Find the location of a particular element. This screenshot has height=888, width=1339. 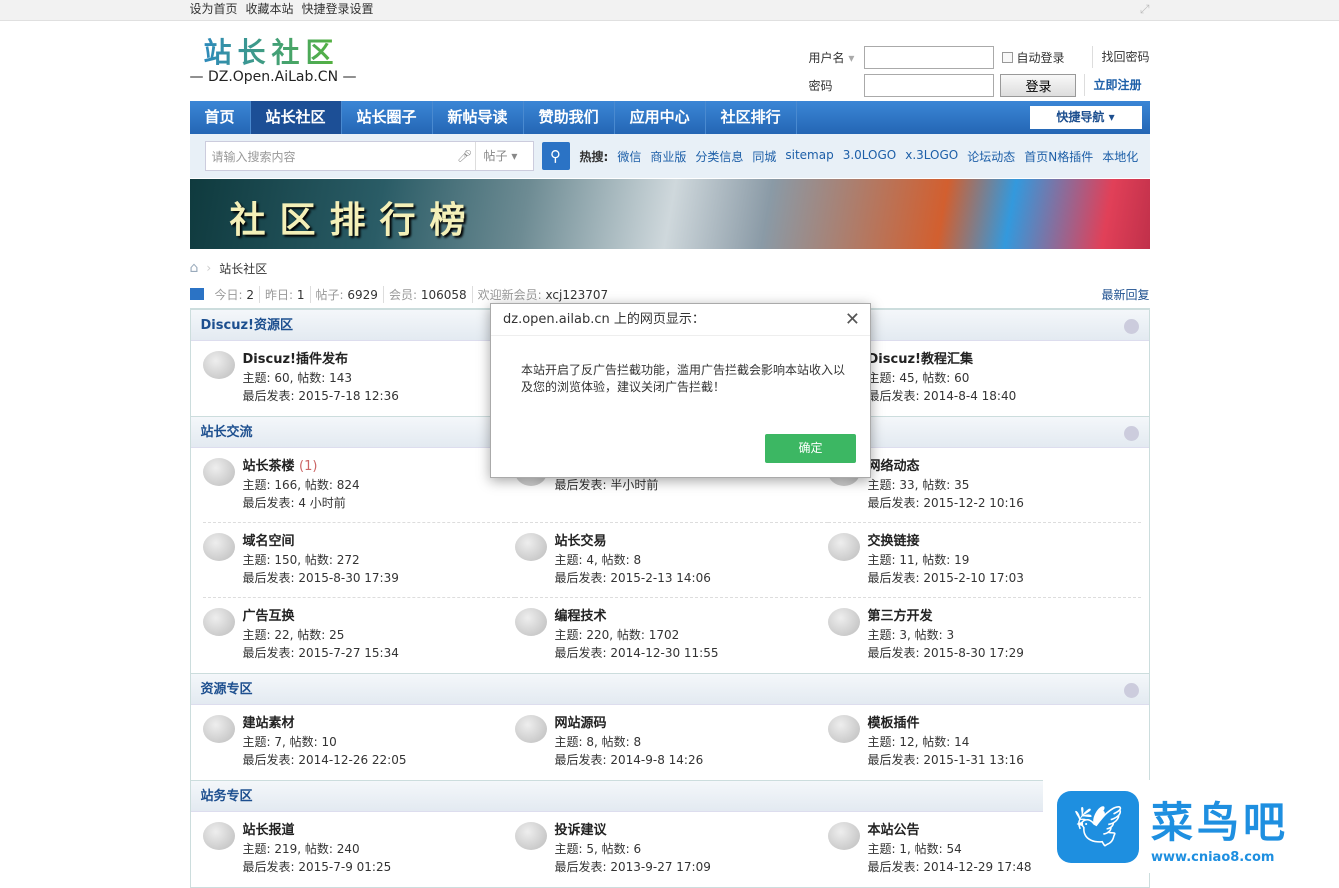

nav-circles: 站长圈子 is located at coordinates (387, 117).